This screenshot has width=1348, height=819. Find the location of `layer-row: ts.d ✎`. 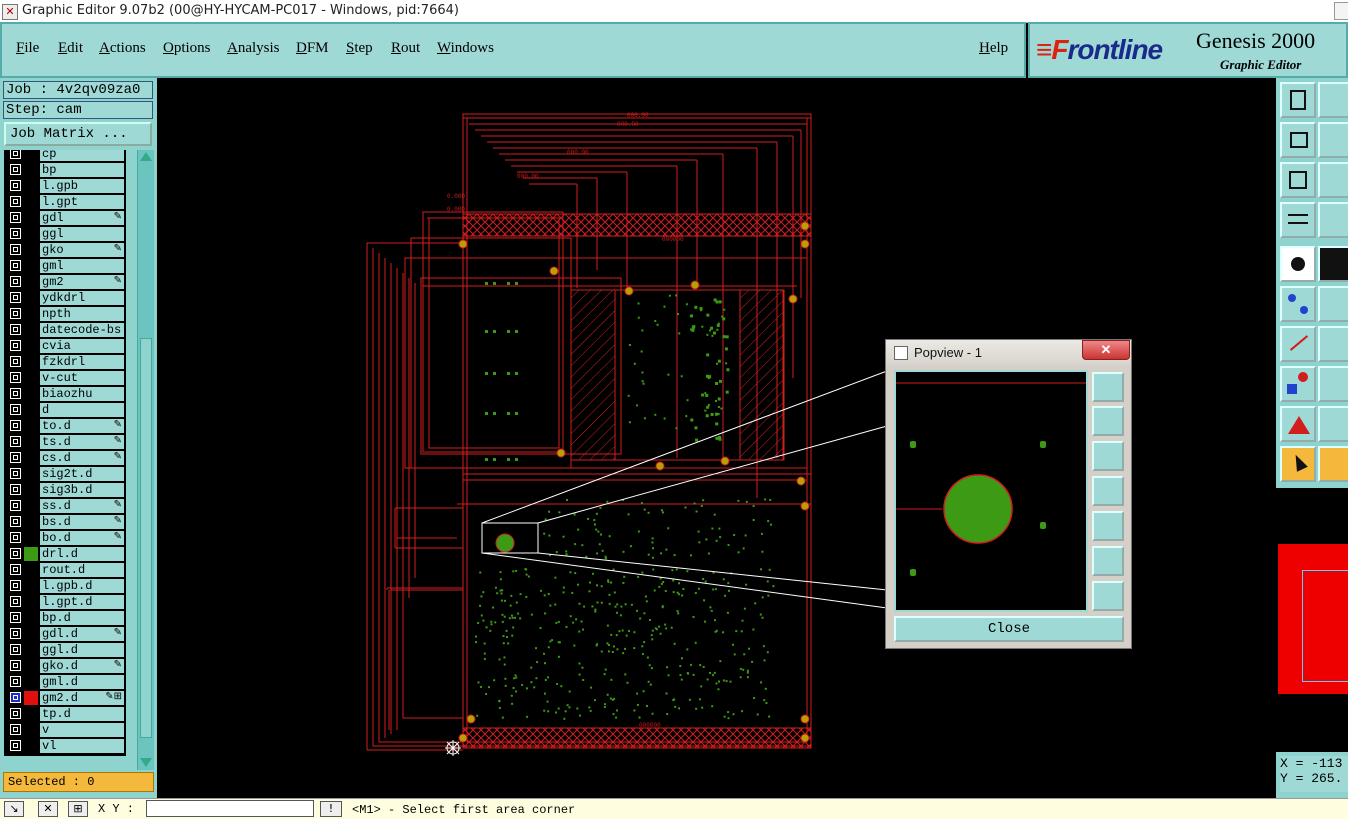

layer-row: ts.d ✎ is located at coordinates (65, 442).